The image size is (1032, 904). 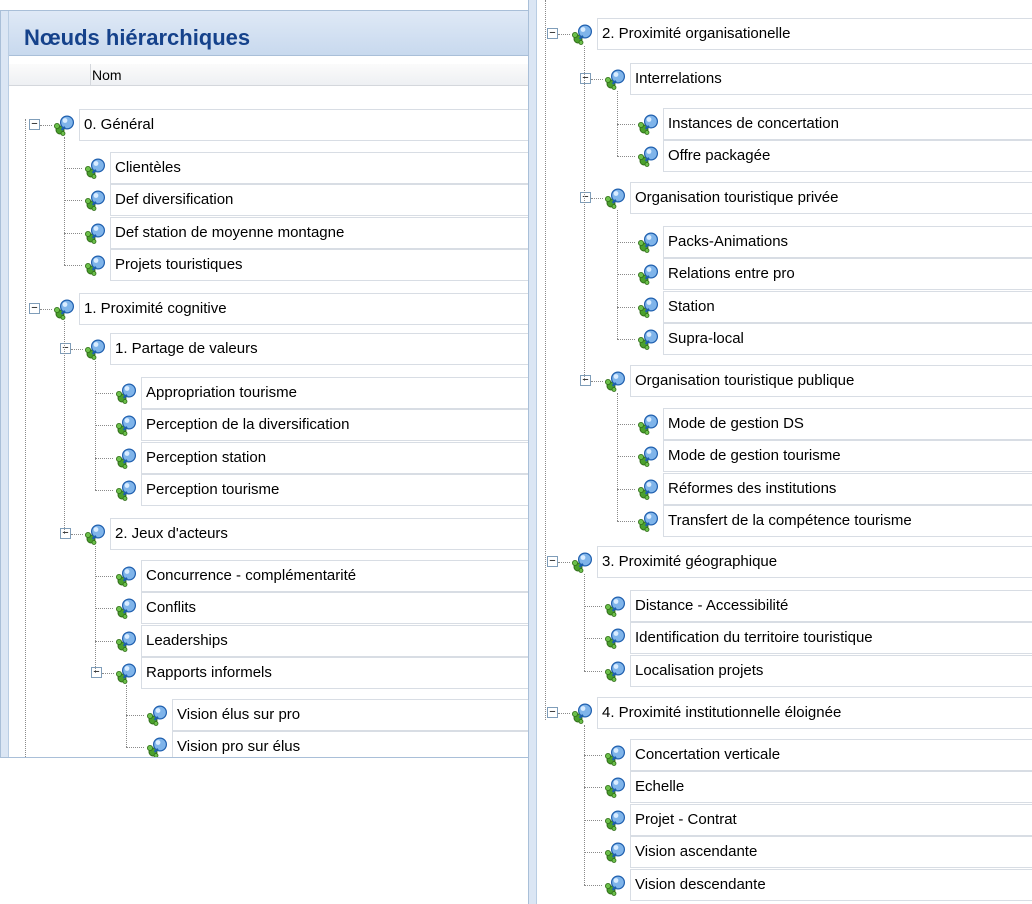 I want to click on tree-node-label: Station, so click(x=691, y=306).